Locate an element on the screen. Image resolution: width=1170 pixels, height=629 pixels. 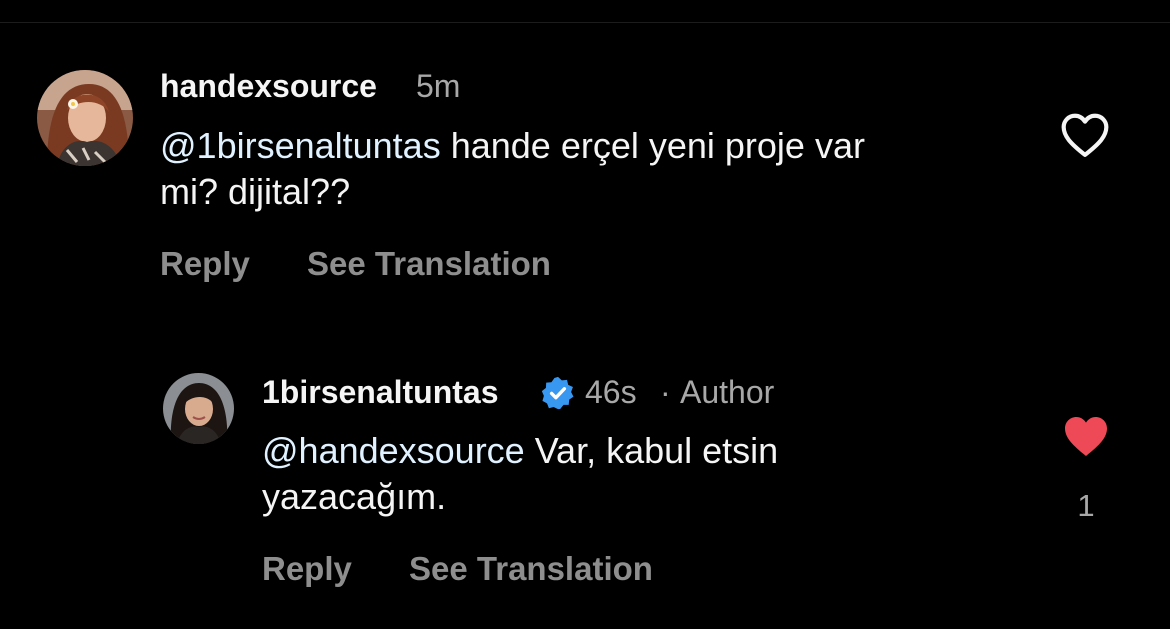
reply-see-translation-button: See Translation is located at coordinates (531, 569).